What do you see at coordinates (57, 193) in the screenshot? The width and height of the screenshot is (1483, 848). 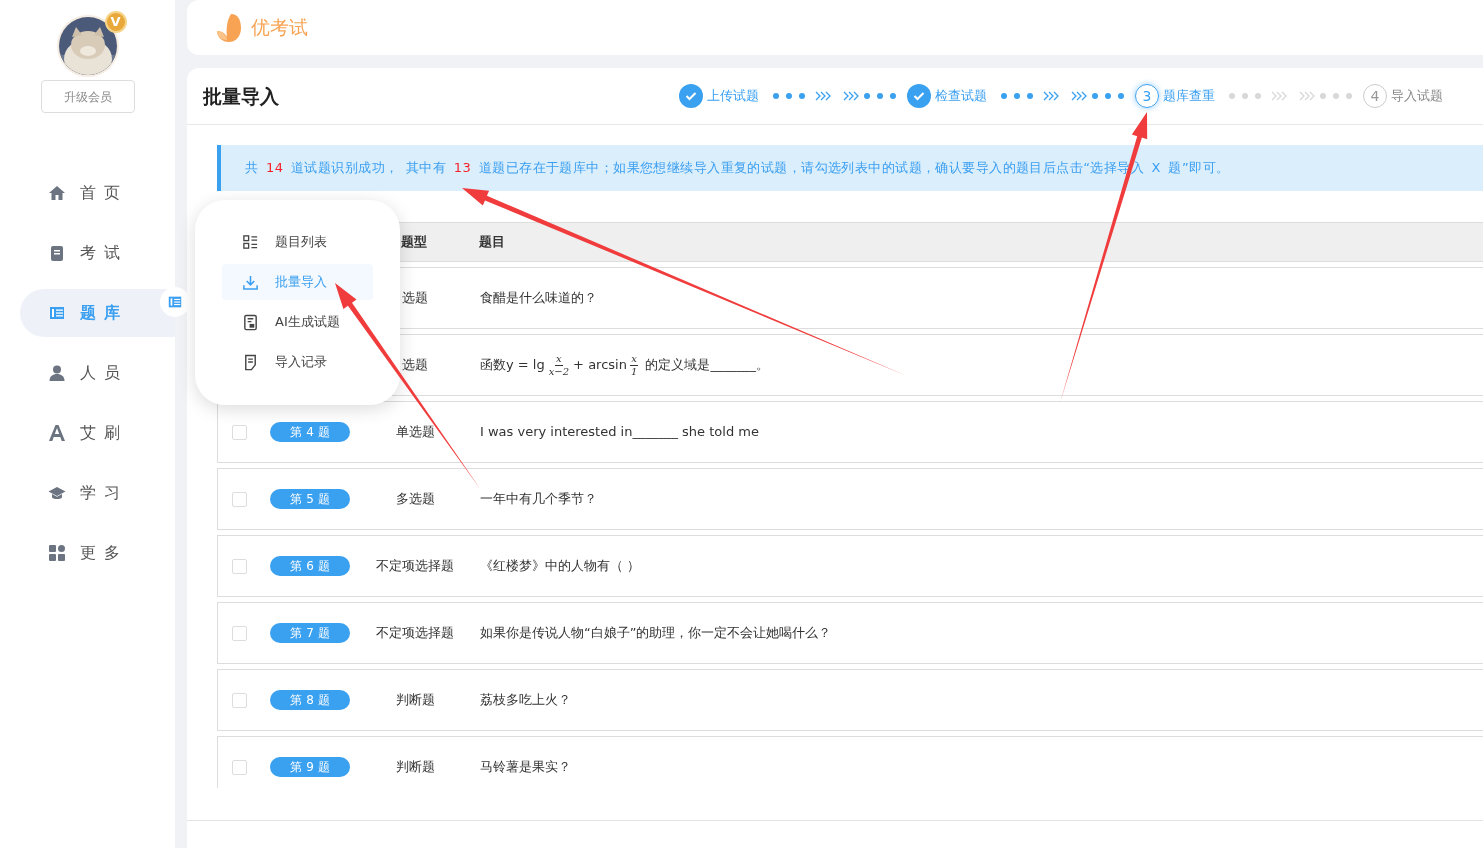 I see `home-icon` at bounding box center [57, 193].